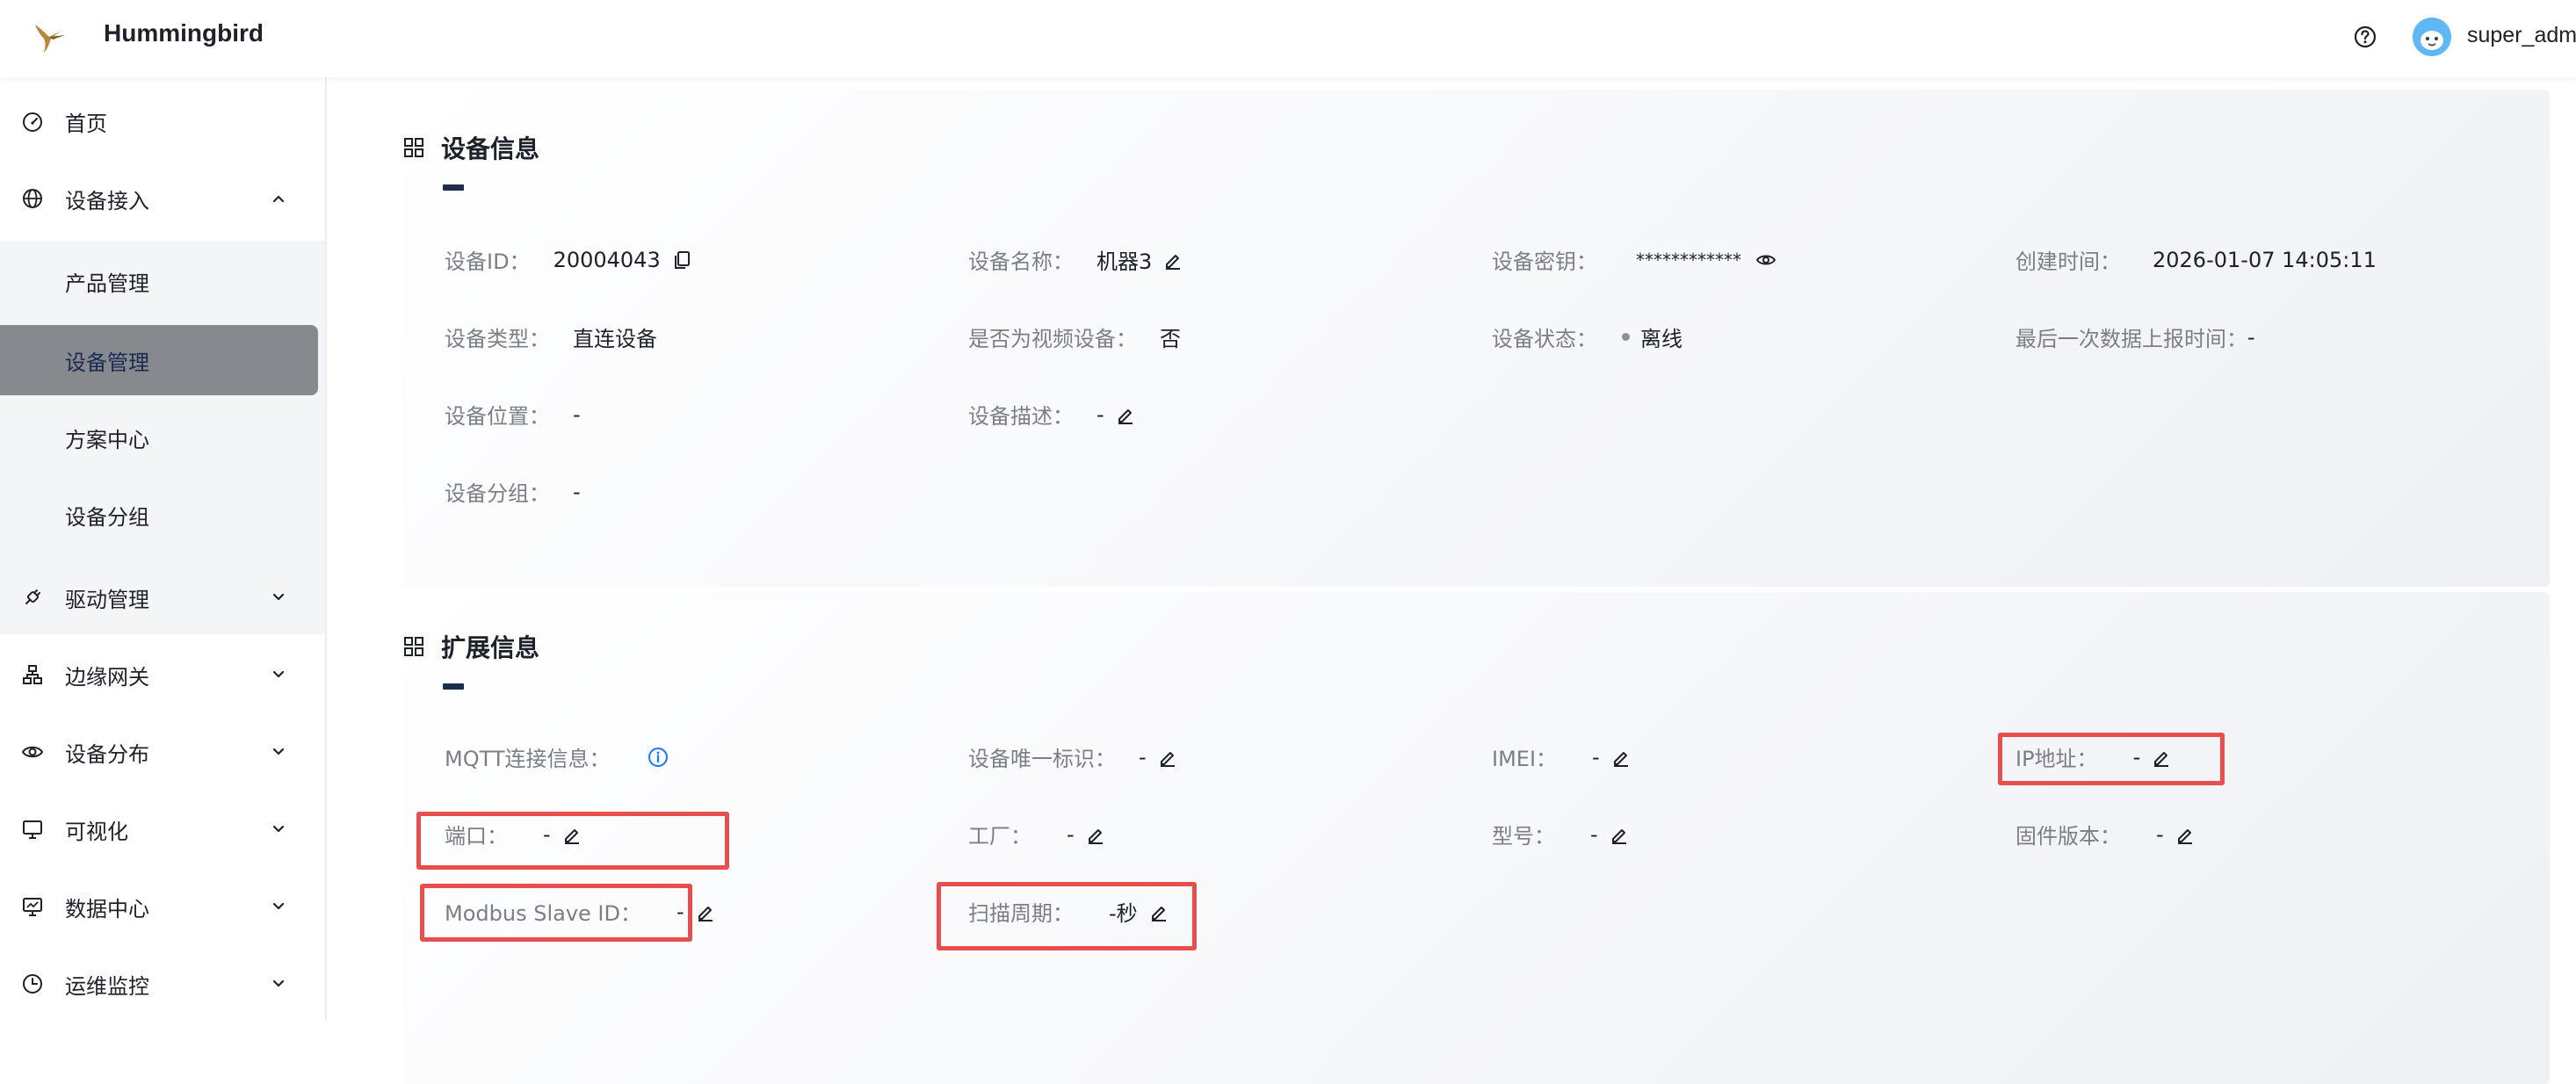  Describe the element at coordinates (681, 260) in the screenshot. I see `copy-icon` at that location.